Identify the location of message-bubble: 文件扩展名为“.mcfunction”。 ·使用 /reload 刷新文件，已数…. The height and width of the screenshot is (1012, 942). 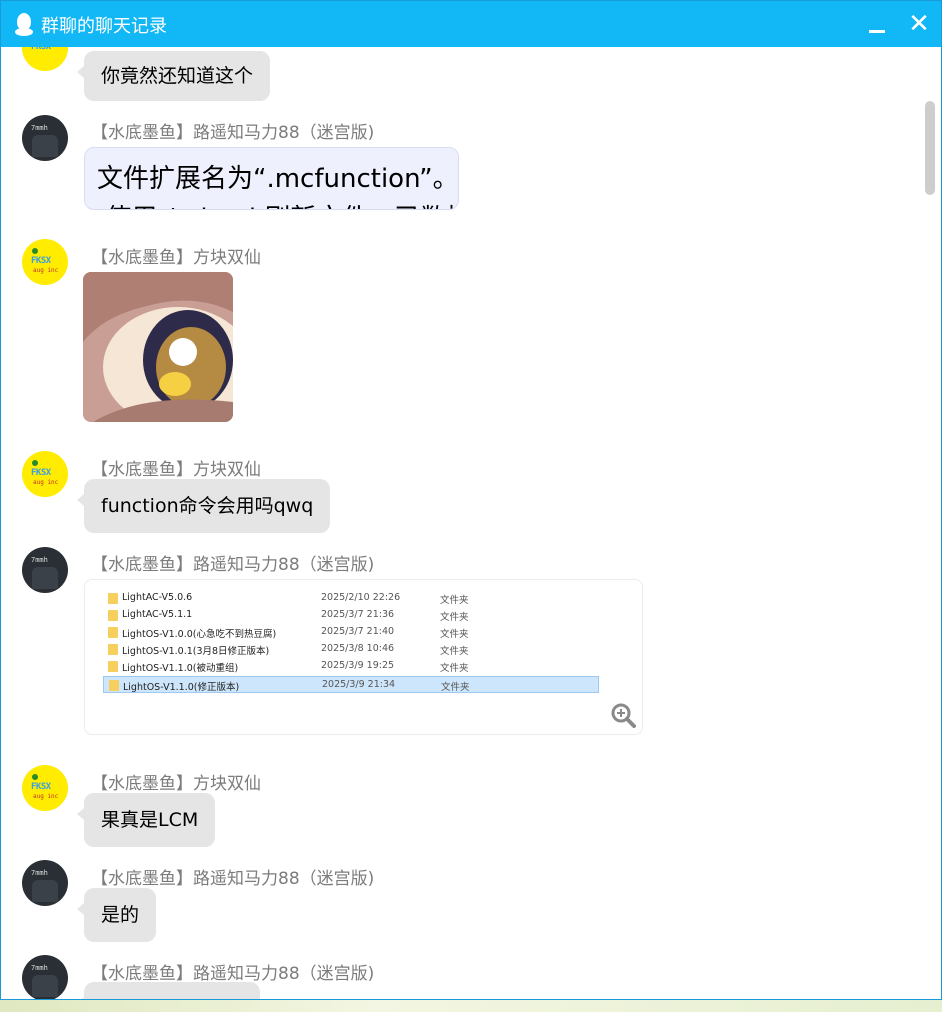
(271, 178).